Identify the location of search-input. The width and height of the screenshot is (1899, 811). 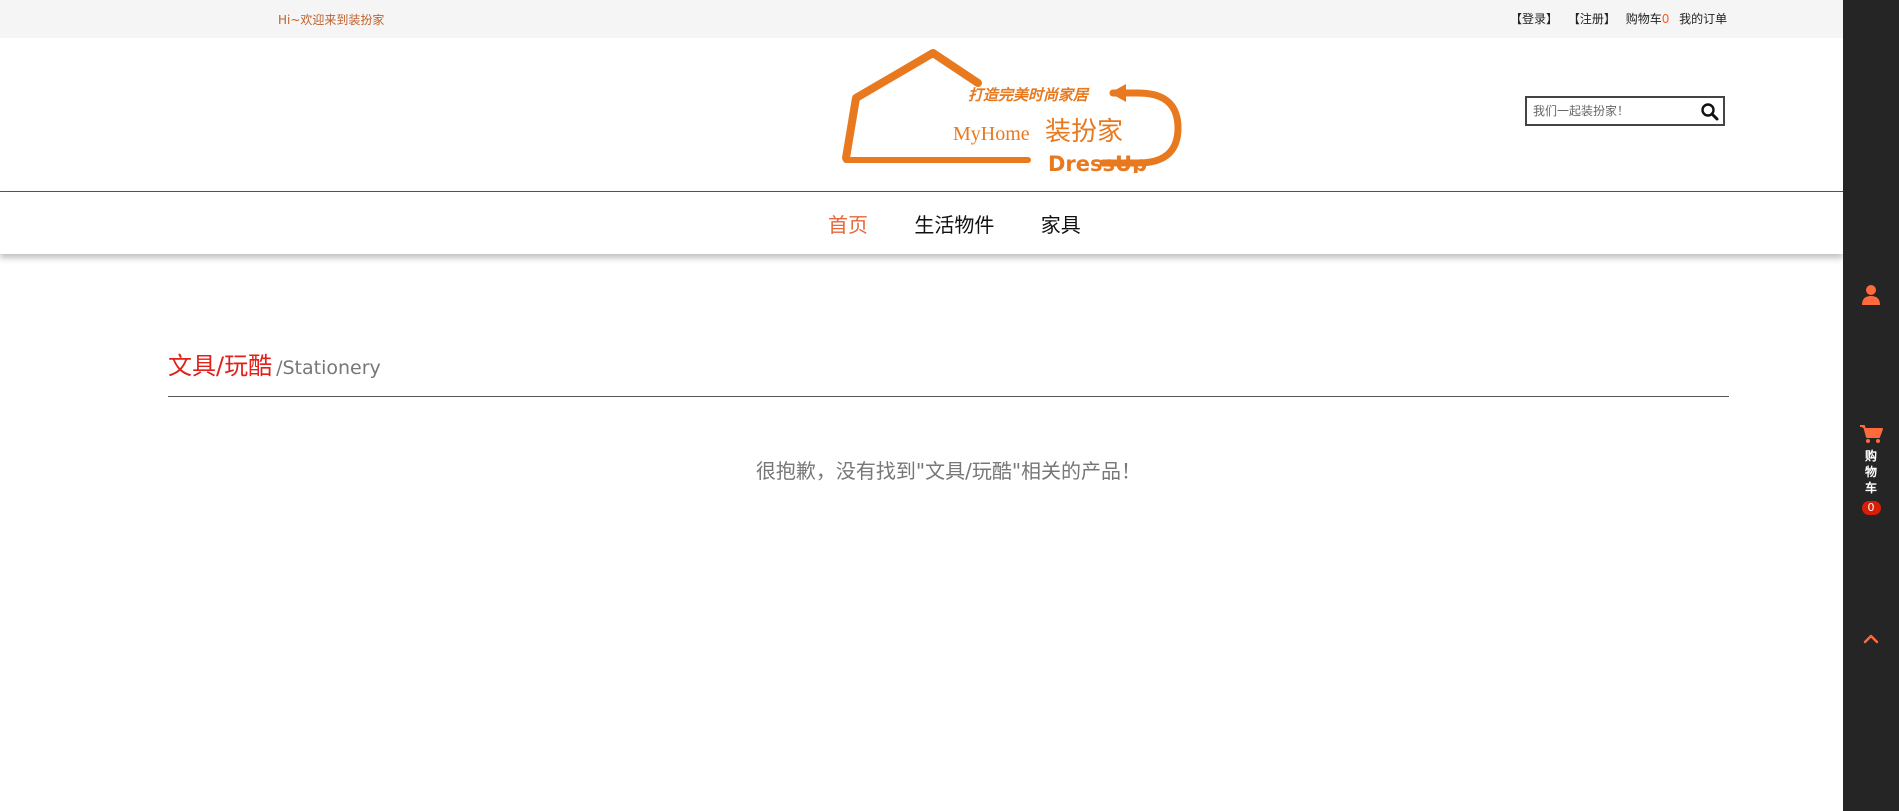
(1610, 111).